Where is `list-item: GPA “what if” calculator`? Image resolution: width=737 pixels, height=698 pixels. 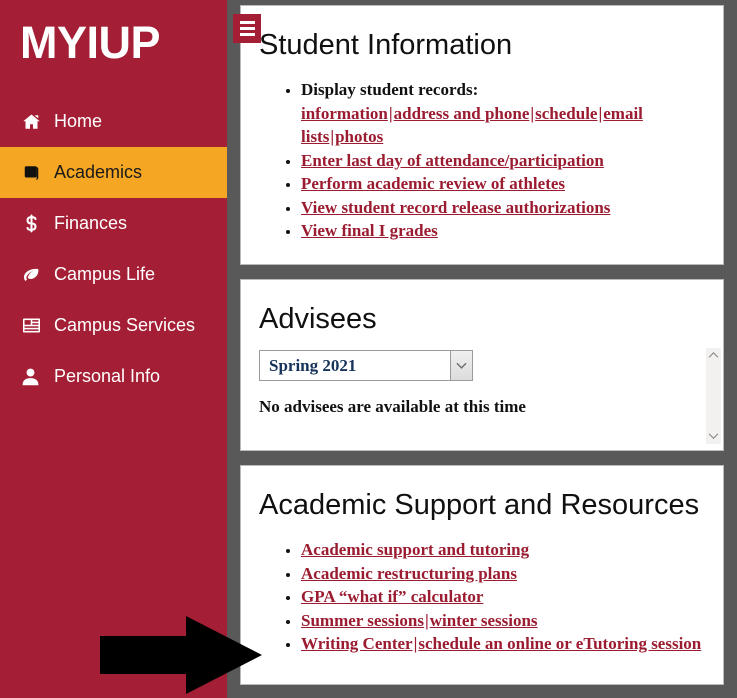
list-item: GPA “what if” calculator is located at coordinates (512, 597).